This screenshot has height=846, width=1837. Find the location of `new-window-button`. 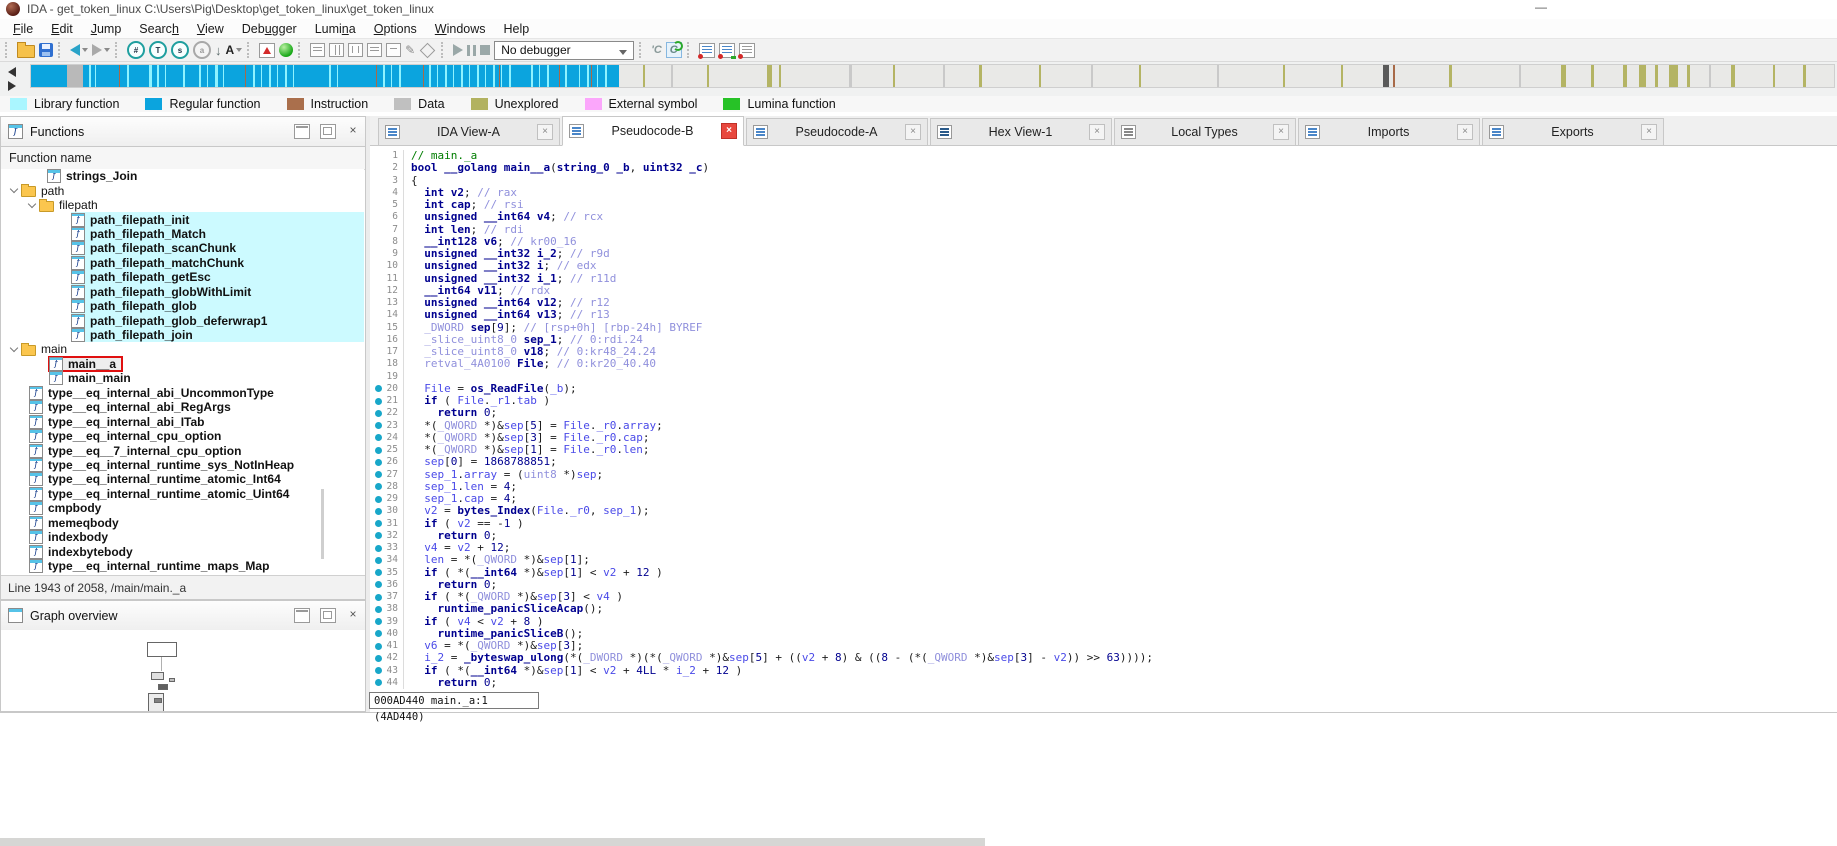

new-window-button is located at coordinates (394, 50).